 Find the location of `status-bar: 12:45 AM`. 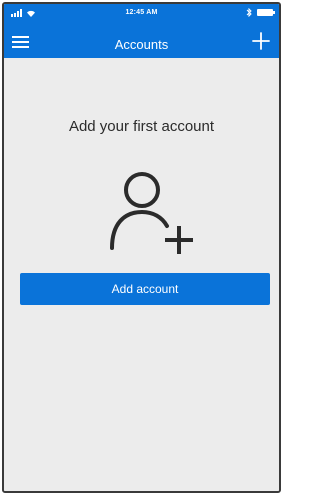

status-bar: 12:45 AM is located at coordinates (141, 15).